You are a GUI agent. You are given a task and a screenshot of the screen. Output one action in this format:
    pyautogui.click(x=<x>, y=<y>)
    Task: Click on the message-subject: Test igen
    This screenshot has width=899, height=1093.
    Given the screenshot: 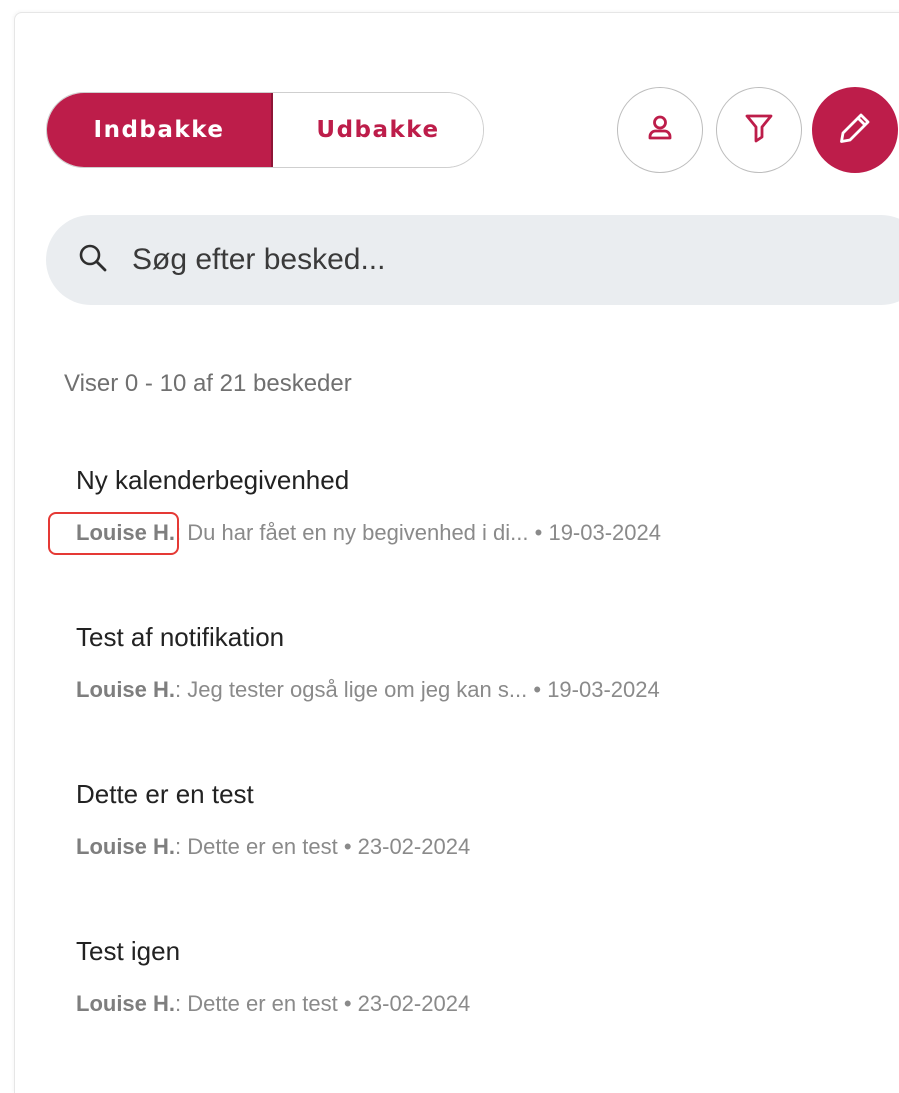 What is the action you would take?
    pyautogui.click(x=128, y=951)
    